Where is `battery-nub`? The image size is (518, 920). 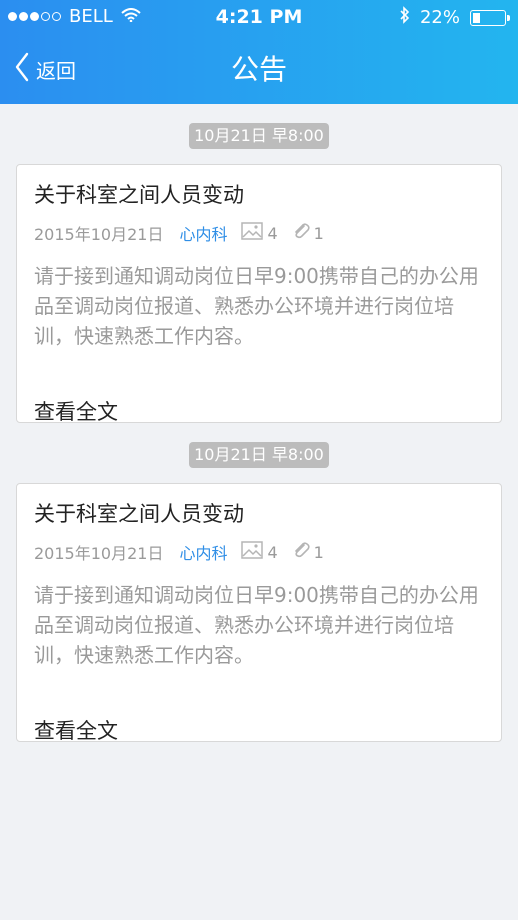 battery-nub is located at coordinates (508, 17).